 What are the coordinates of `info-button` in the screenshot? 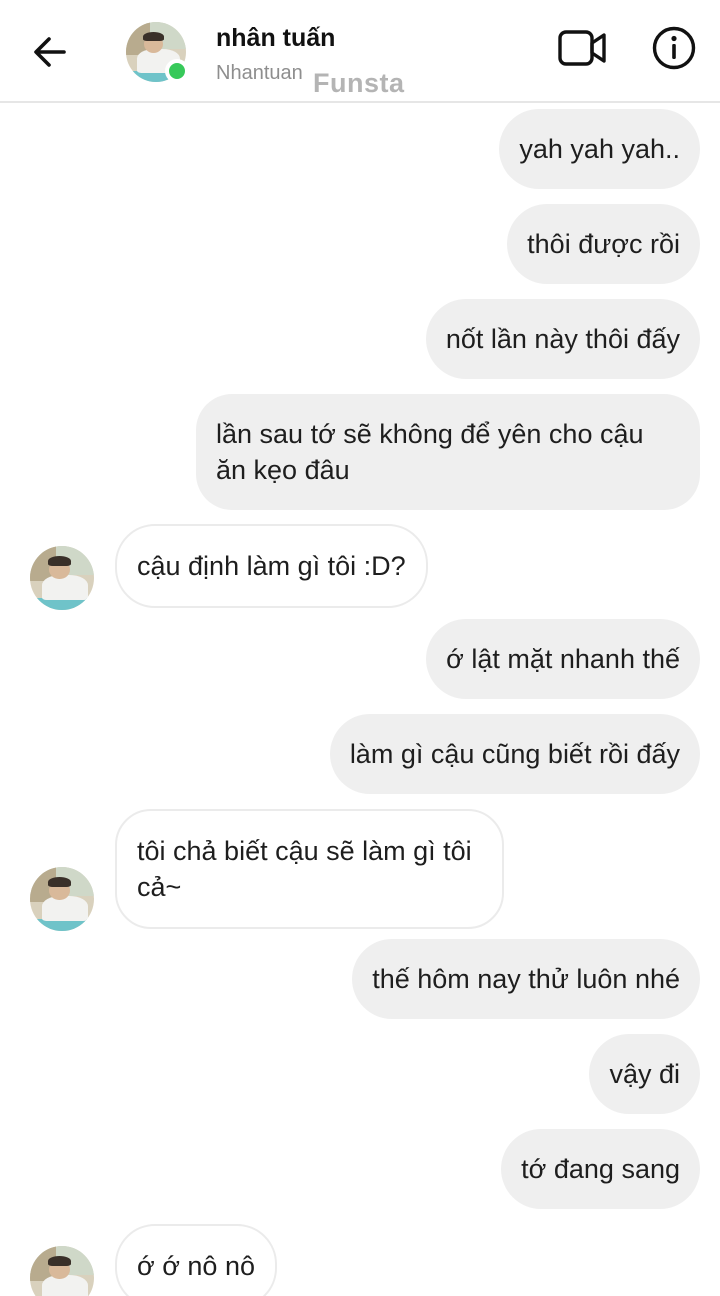 It's located at (674, 48).